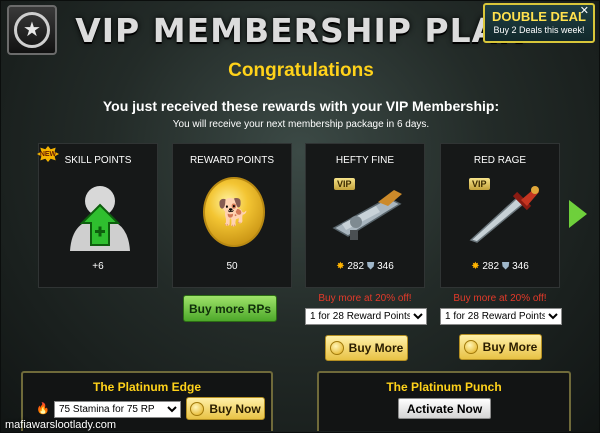  I want to click on reward-card-reward-points: REWARD POINTS 🐕 50, so click(232, 215).